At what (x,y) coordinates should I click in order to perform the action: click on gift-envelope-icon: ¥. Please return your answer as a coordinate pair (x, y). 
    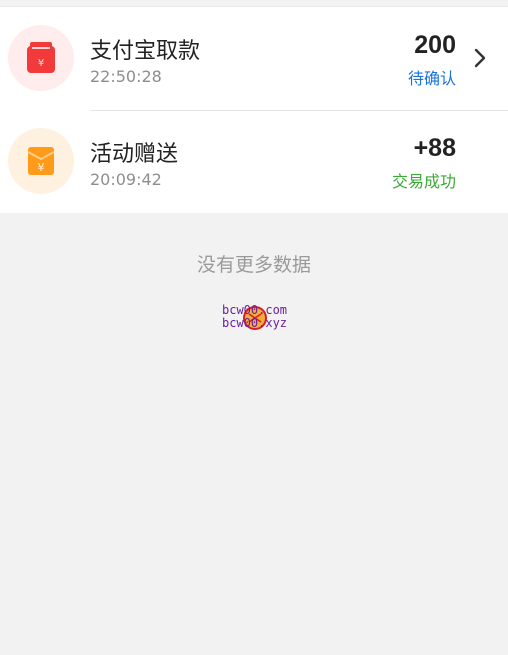
    Looking at the image, I should click on (41, 161).